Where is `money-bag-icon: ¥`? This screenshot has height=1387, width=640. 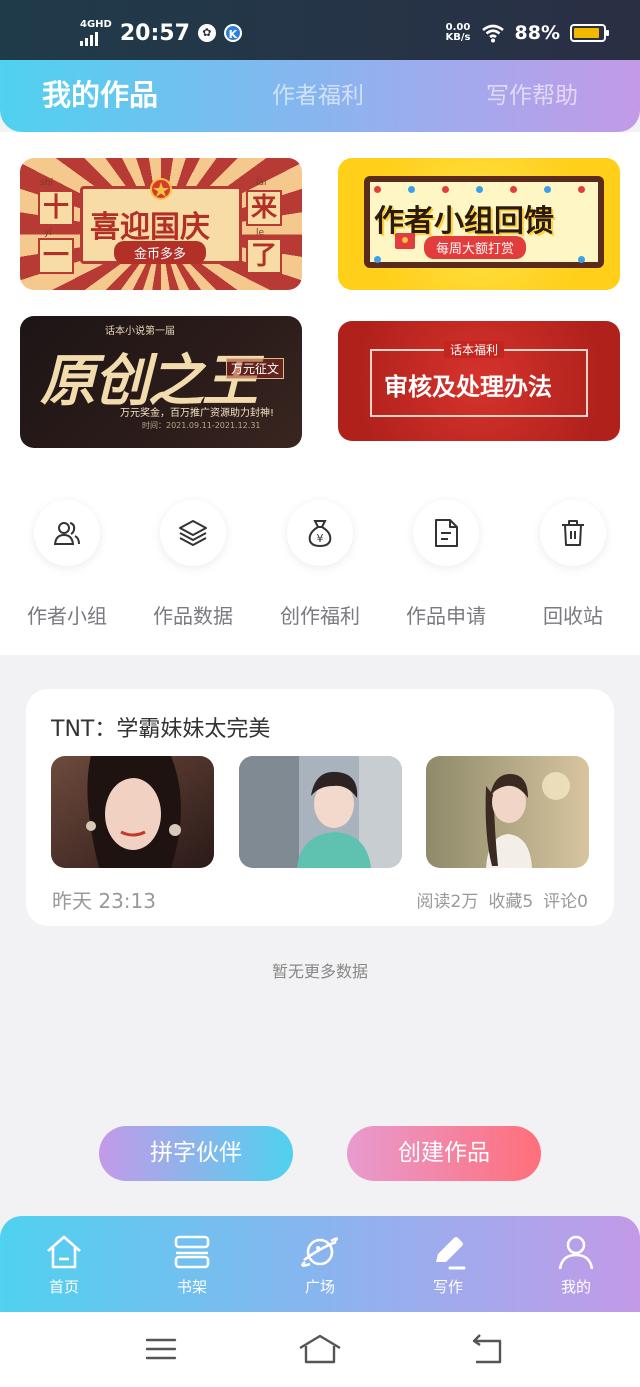 money-bag-icon: ¥ is located at coordinates (320, 534).